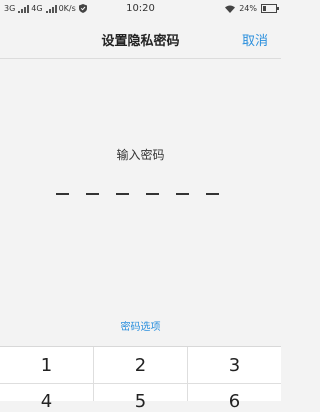 The width and height of the screenshot is (320, 412). I want to click on key-2: 2 5, so click(141, 379).